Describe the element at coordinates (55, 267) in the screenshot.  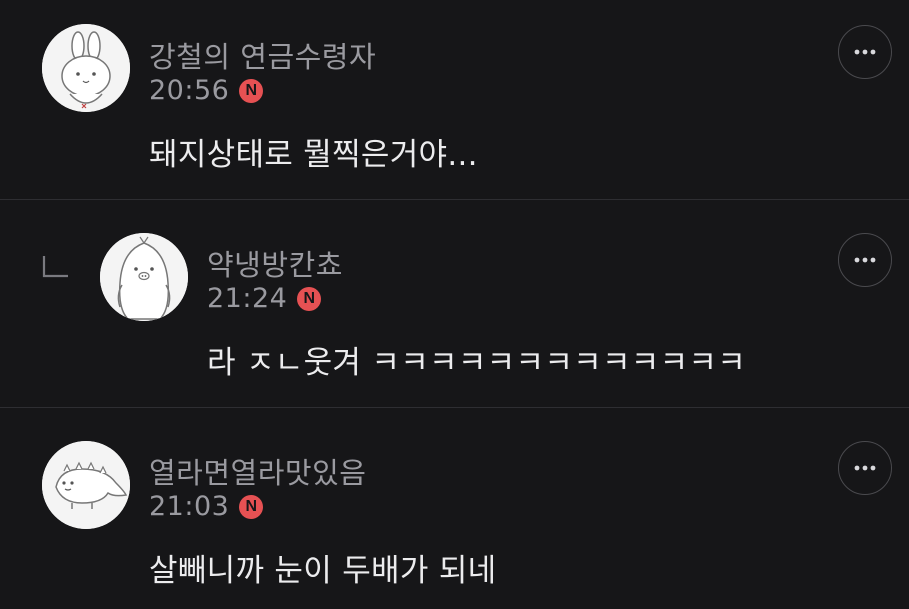
I see `reply-arrow-icon` at that location.